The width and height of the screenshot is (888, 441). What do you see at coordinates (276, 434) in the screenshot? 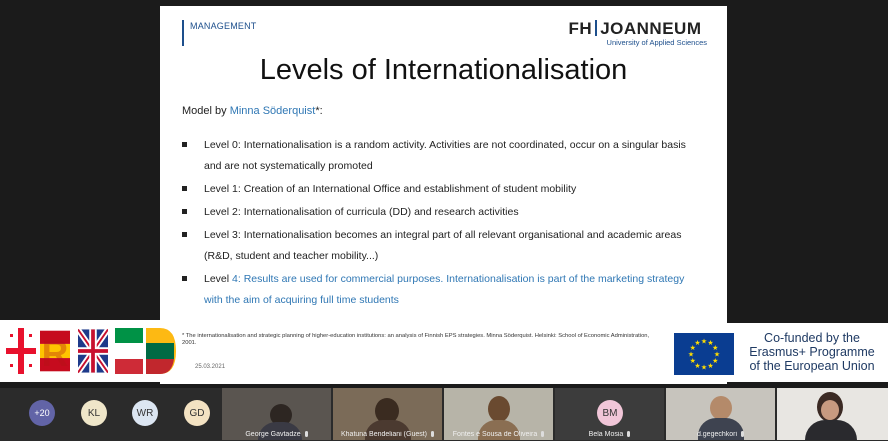
I see `participant-name: George Gavtadze` at bounding box center [276, 434].